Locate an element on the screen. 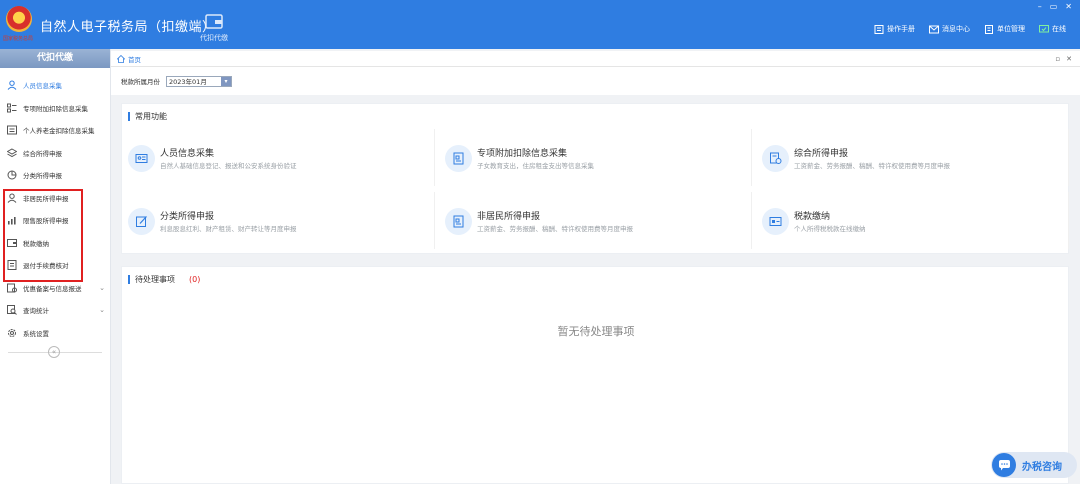 Image resolution: width=1080 pixels, height=484 pixels. function-card-comprehensive-income: 综合所得申报 工资薪金、劳务报酬、稿酬、特许权使用费等月度申报 is located at coordinates (913, 157).